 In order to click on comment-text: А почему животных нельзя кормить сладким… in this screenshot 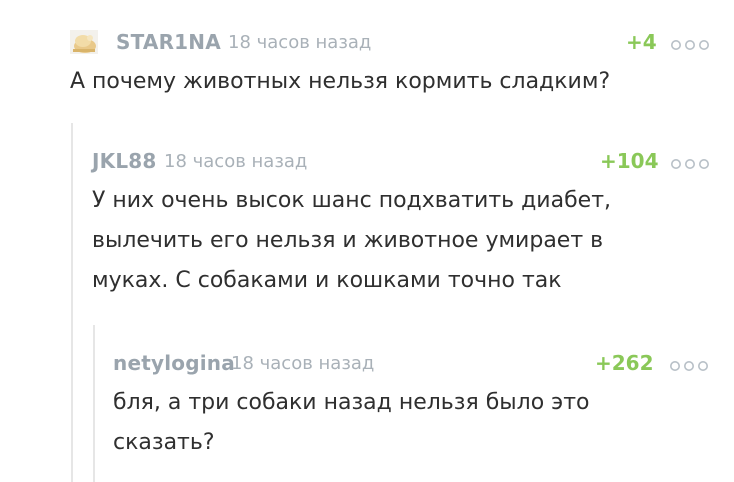, I will do `click(340, 81)`.